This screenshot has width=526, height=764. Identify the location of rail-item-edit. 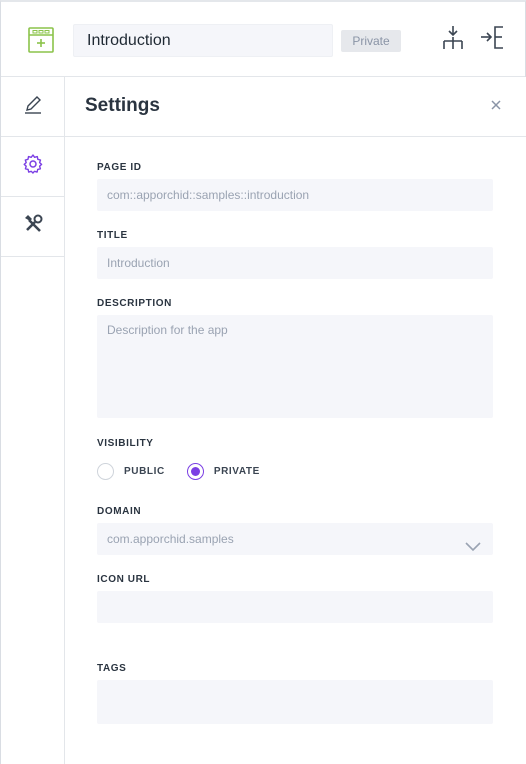
(32, 107).